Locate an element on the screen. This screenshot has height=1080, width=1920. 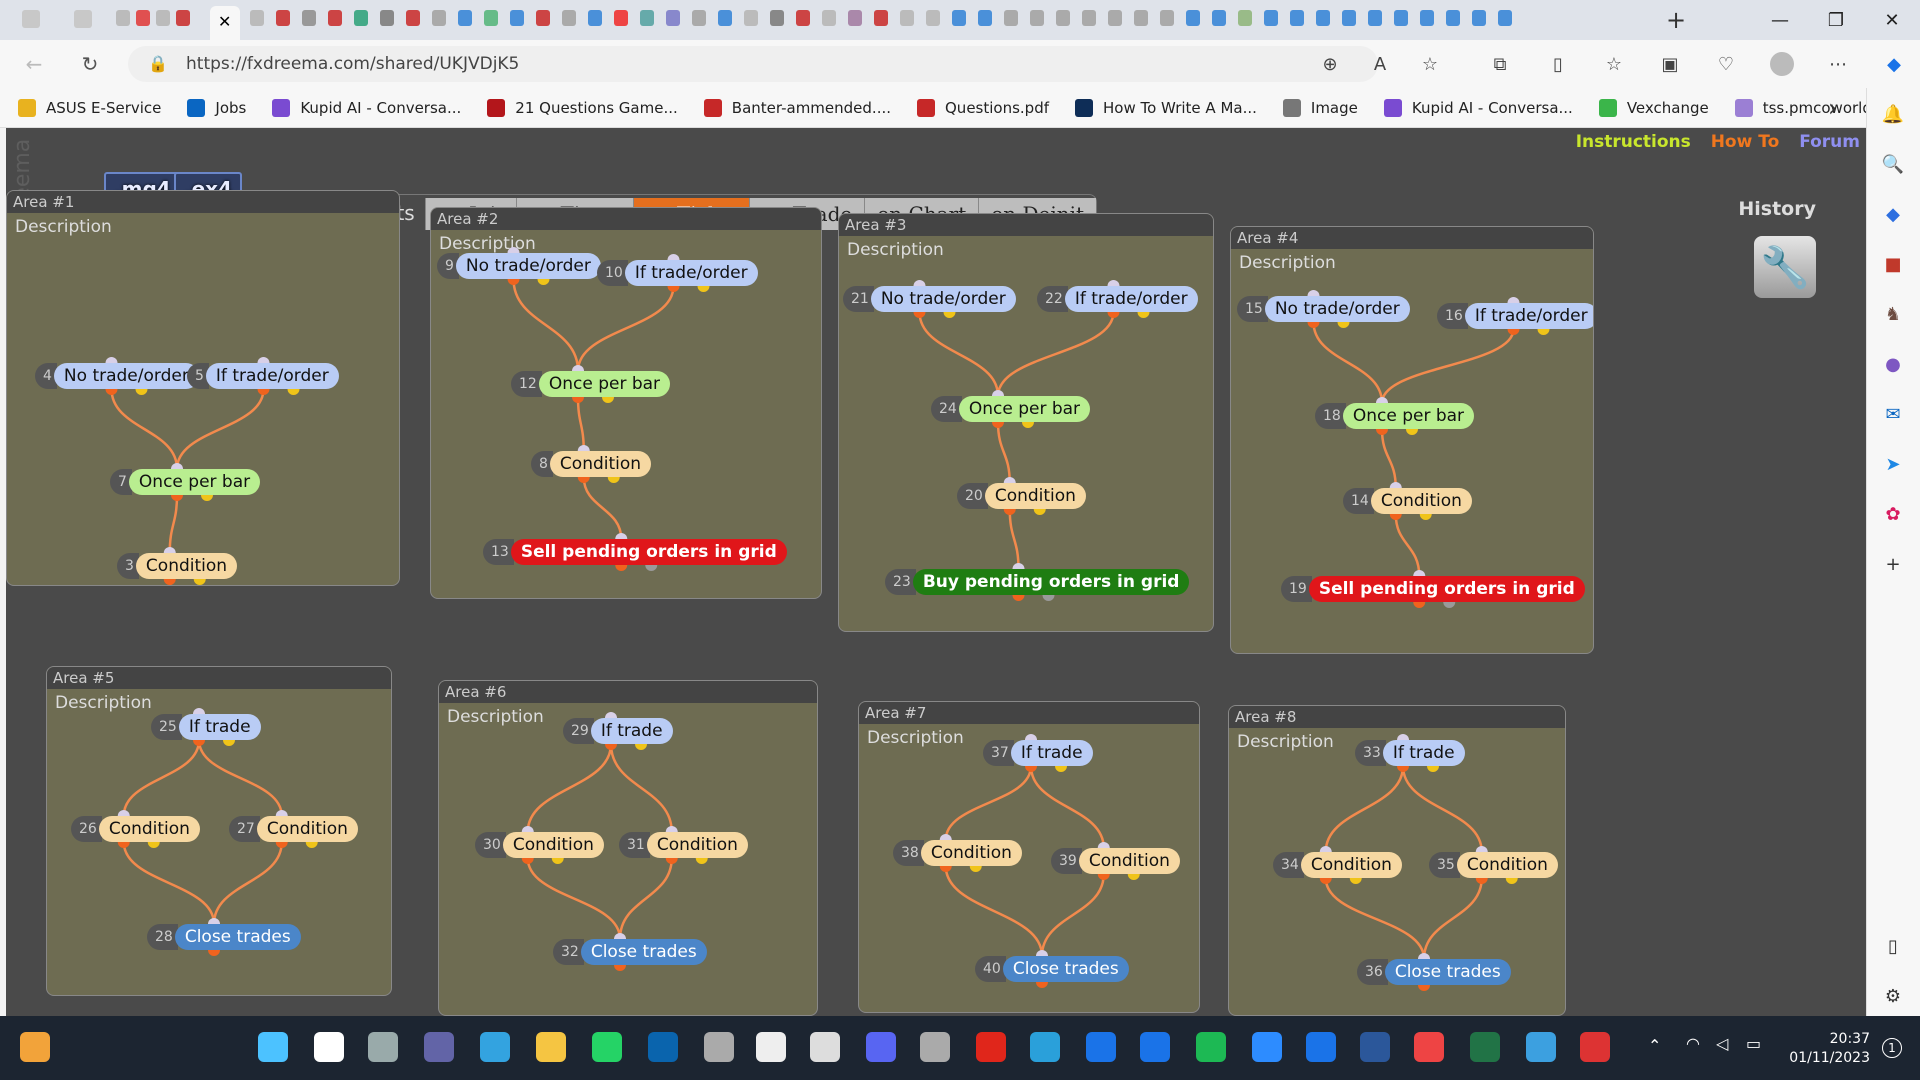
favorites-overflow-icon: › is located at coordinates (1833, 108).